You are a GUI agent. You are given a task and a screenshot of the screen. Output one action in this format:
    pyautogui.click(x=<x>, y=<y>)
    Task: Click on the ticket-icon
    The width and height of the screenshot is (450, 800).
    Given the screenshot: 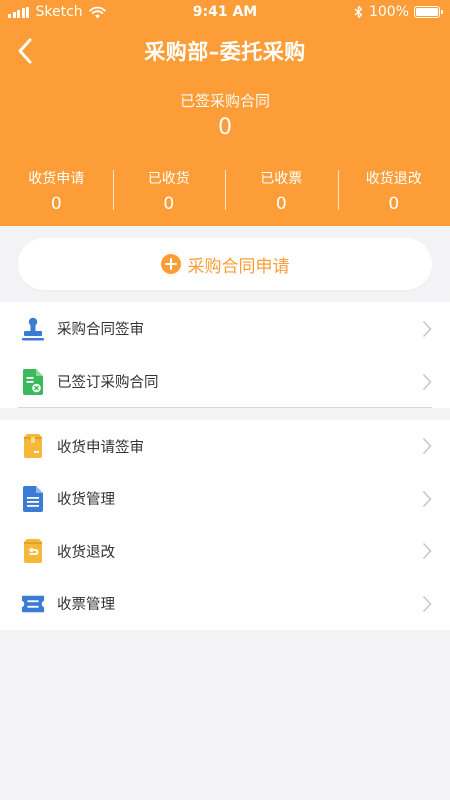 What is the action you would take?
    pyautogui.click(x=33, y=604)
    